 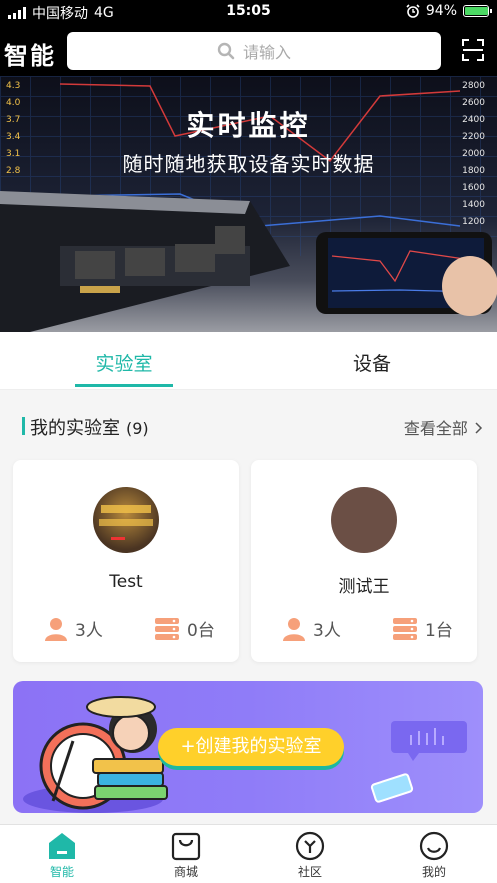 I want to click on section-title: 我的实验室 (9), so click(x=89, y=427).